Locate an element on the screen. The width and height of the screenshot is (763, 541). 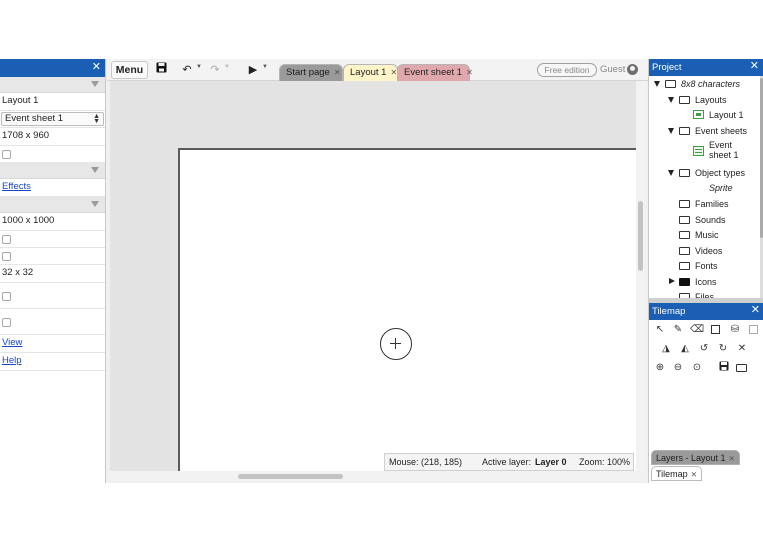
crosshair-cursor-icon is located at coordinates (396, 344).